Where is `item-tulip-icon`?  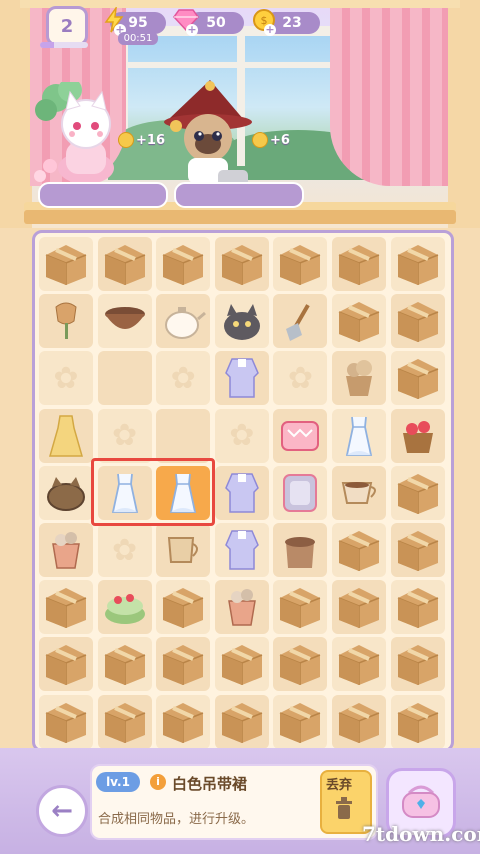 item-tulip-icon is located at coordinates (66, 321).